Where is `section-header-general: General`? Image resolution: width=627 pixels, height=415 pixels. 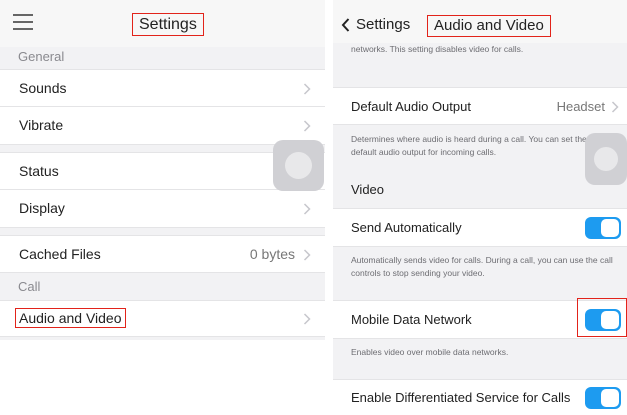
section-header-general: General is located at coordinates (41, 56).